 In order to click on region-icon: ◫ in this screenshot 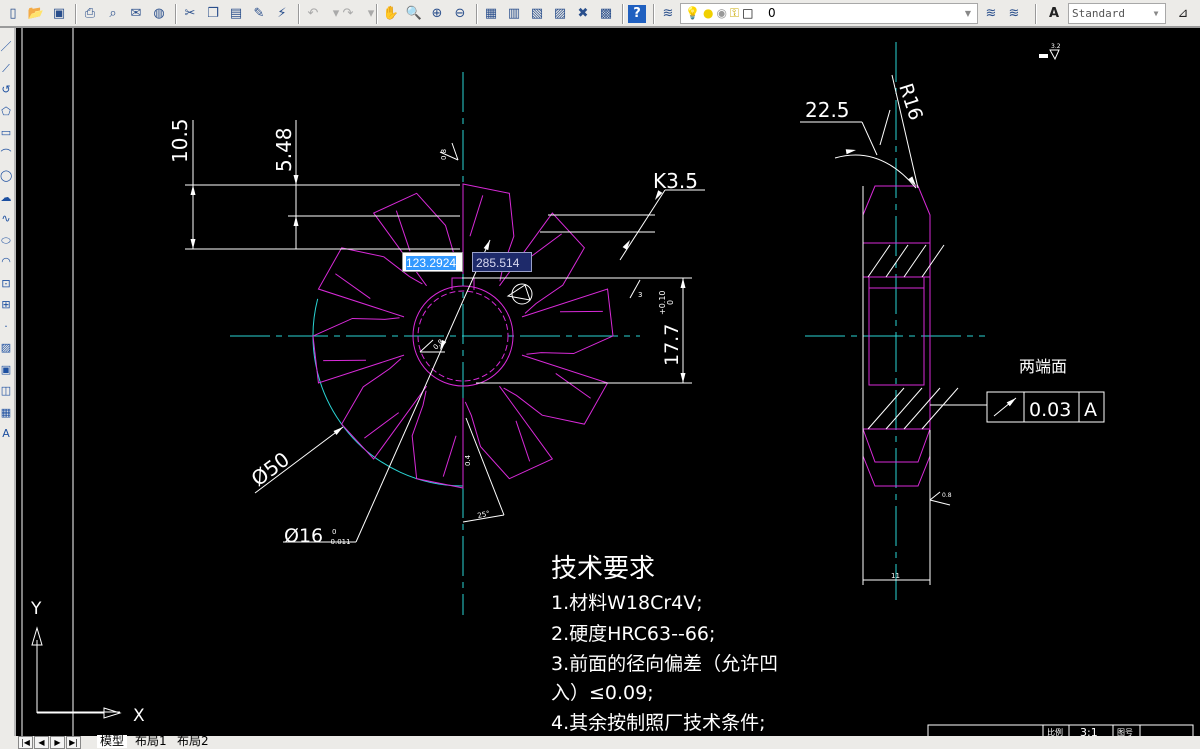, I will do `click(6, 391)`.